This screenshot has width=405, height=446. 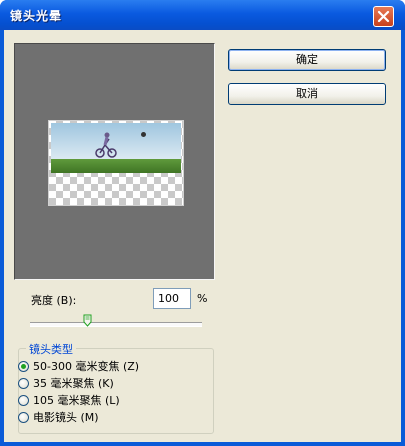 What do you see at coordinates (51, 349) in the screenshot?
I see `lens-type-legend: 镜头类型` at bounding box center [51, 349].